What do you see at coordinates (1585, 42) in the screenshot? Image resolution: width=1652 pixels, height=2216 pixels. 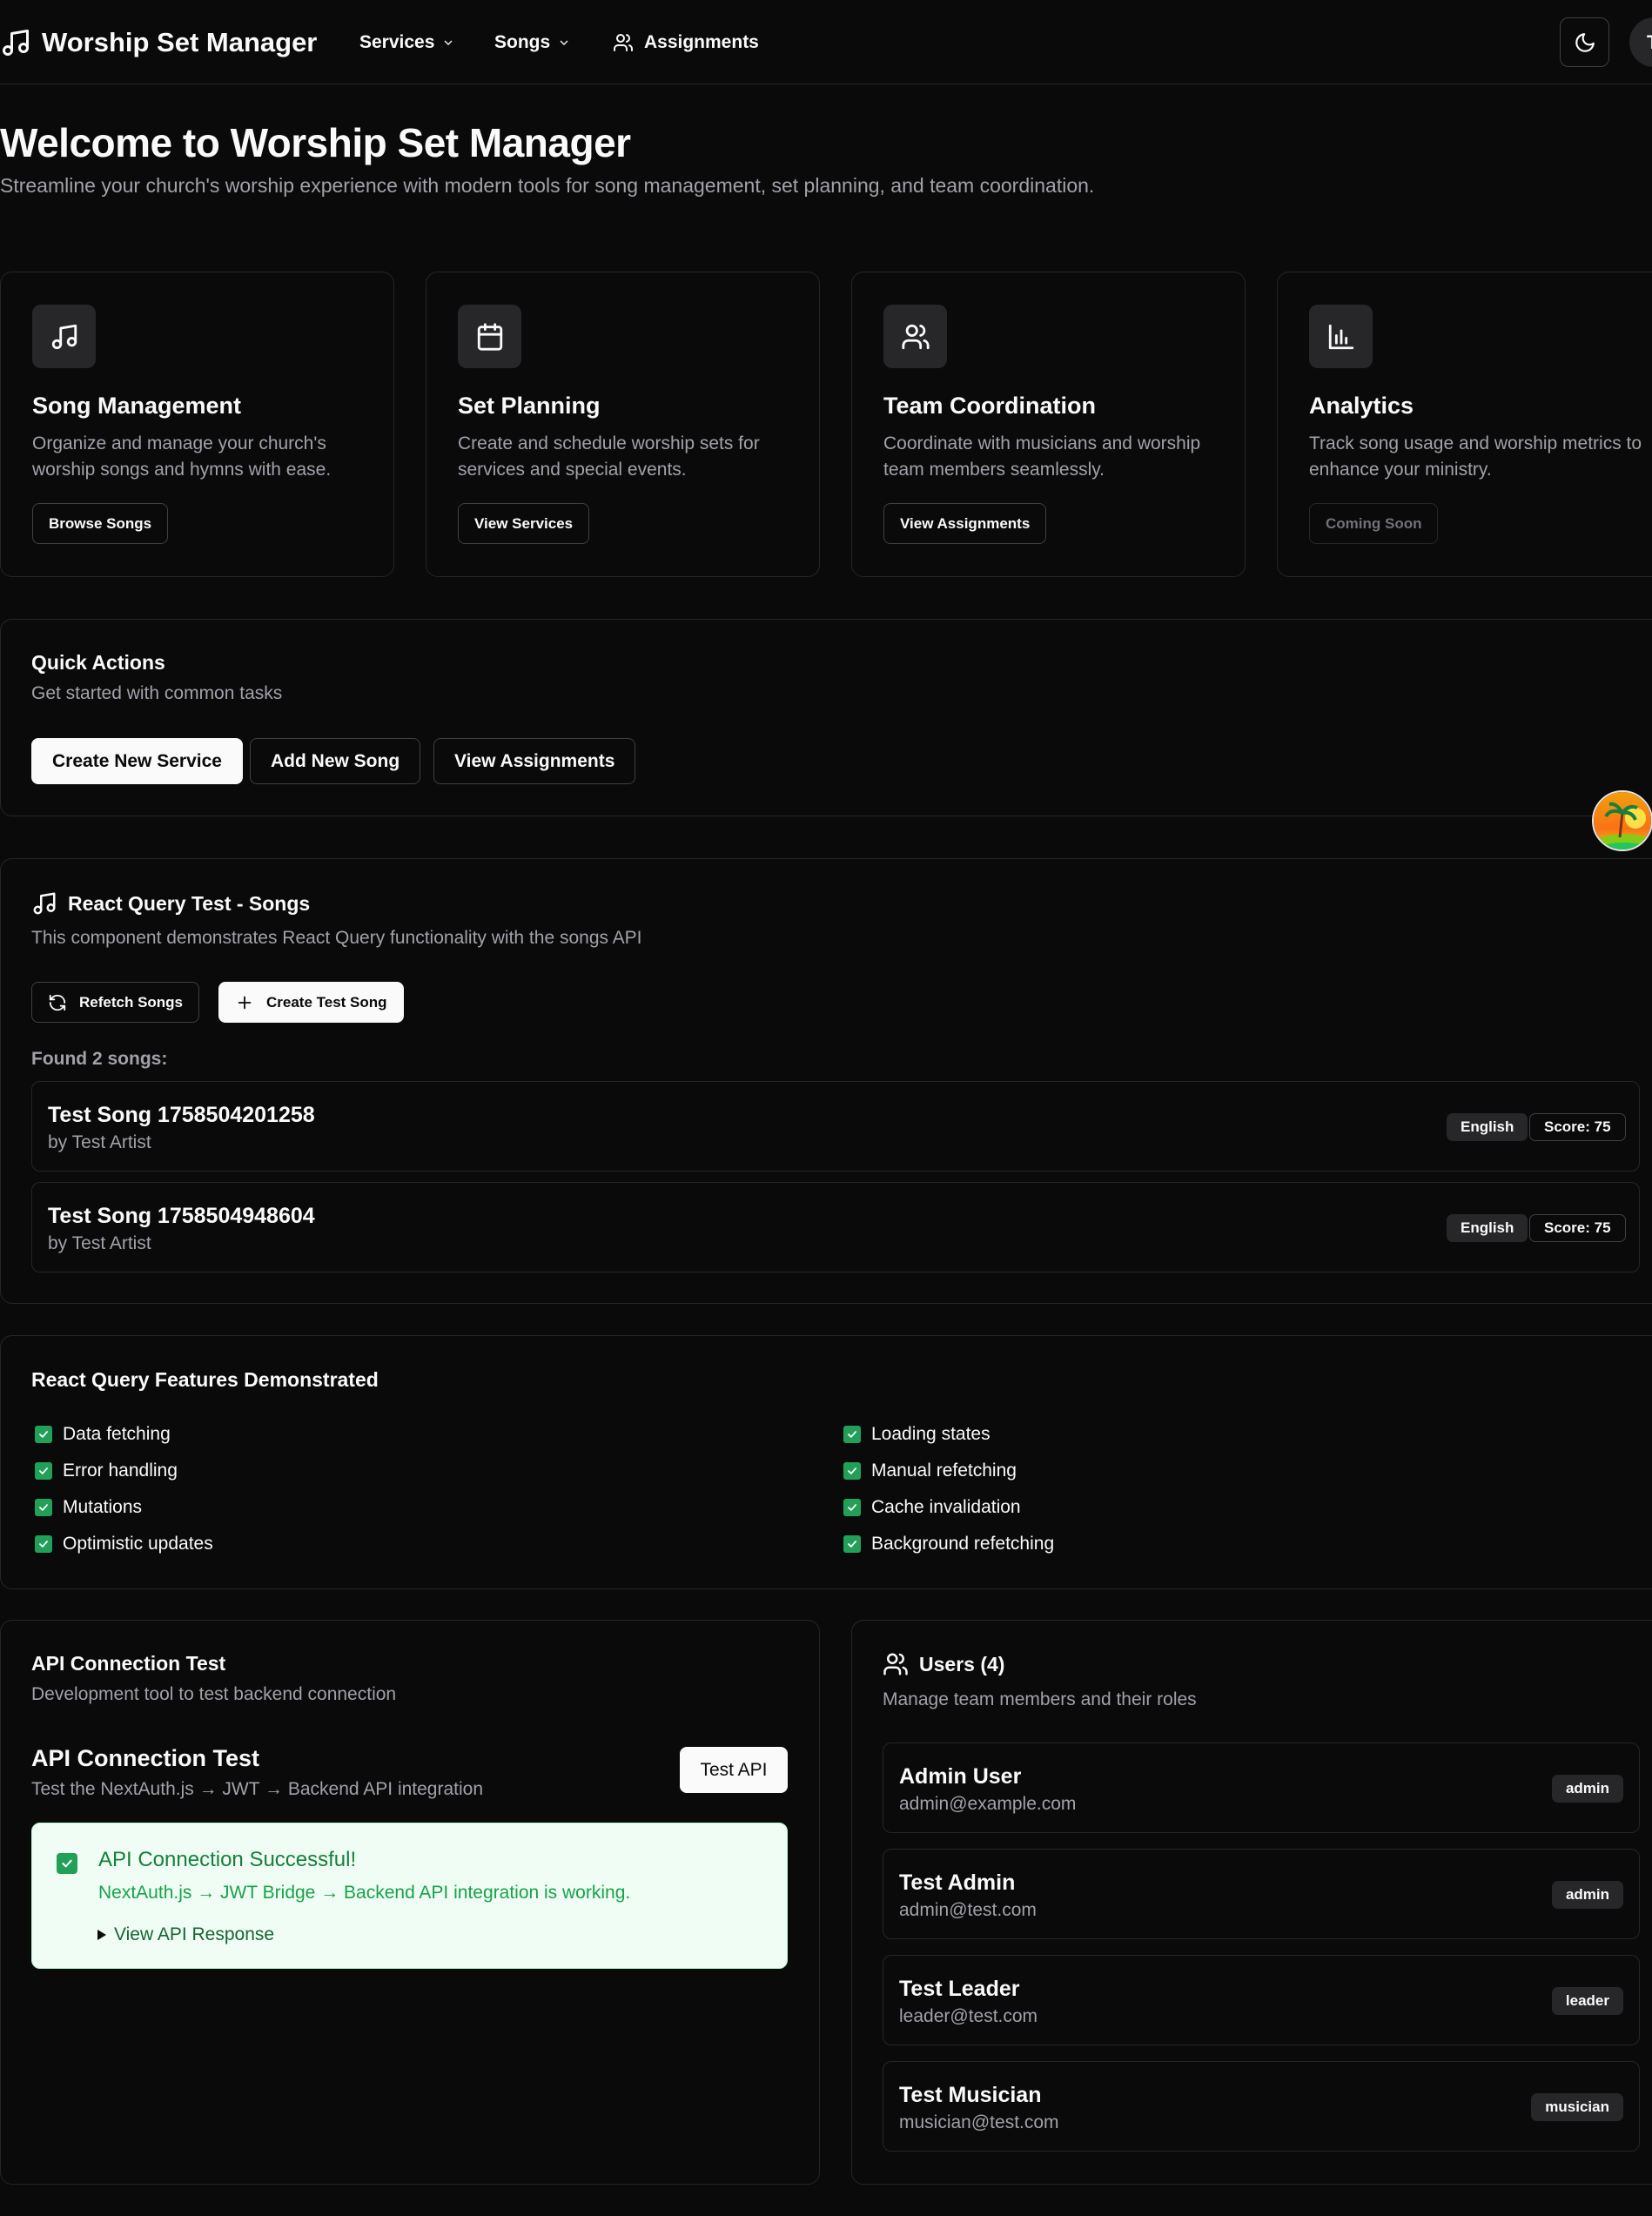 I see `theme-toggle-button` at bounding box center [1585, 42].